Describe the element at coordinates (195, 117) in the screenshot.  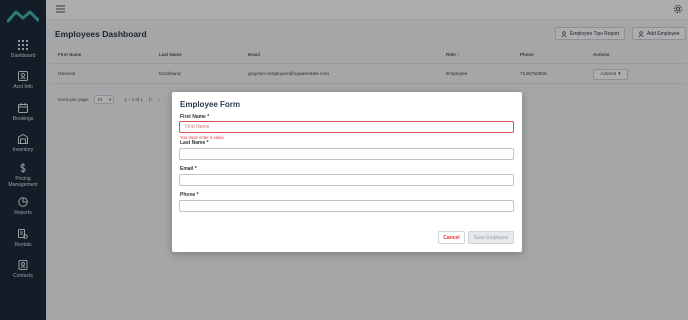
I see `first-name-label: First Name *` at that location.